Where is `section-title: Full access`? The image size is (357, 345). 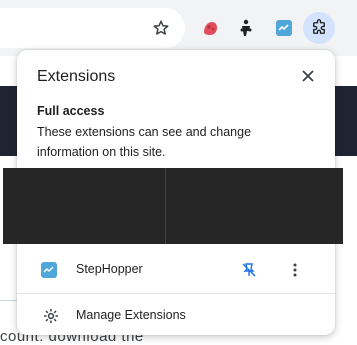
section-title: Full access is located at coordinates (71, 111).